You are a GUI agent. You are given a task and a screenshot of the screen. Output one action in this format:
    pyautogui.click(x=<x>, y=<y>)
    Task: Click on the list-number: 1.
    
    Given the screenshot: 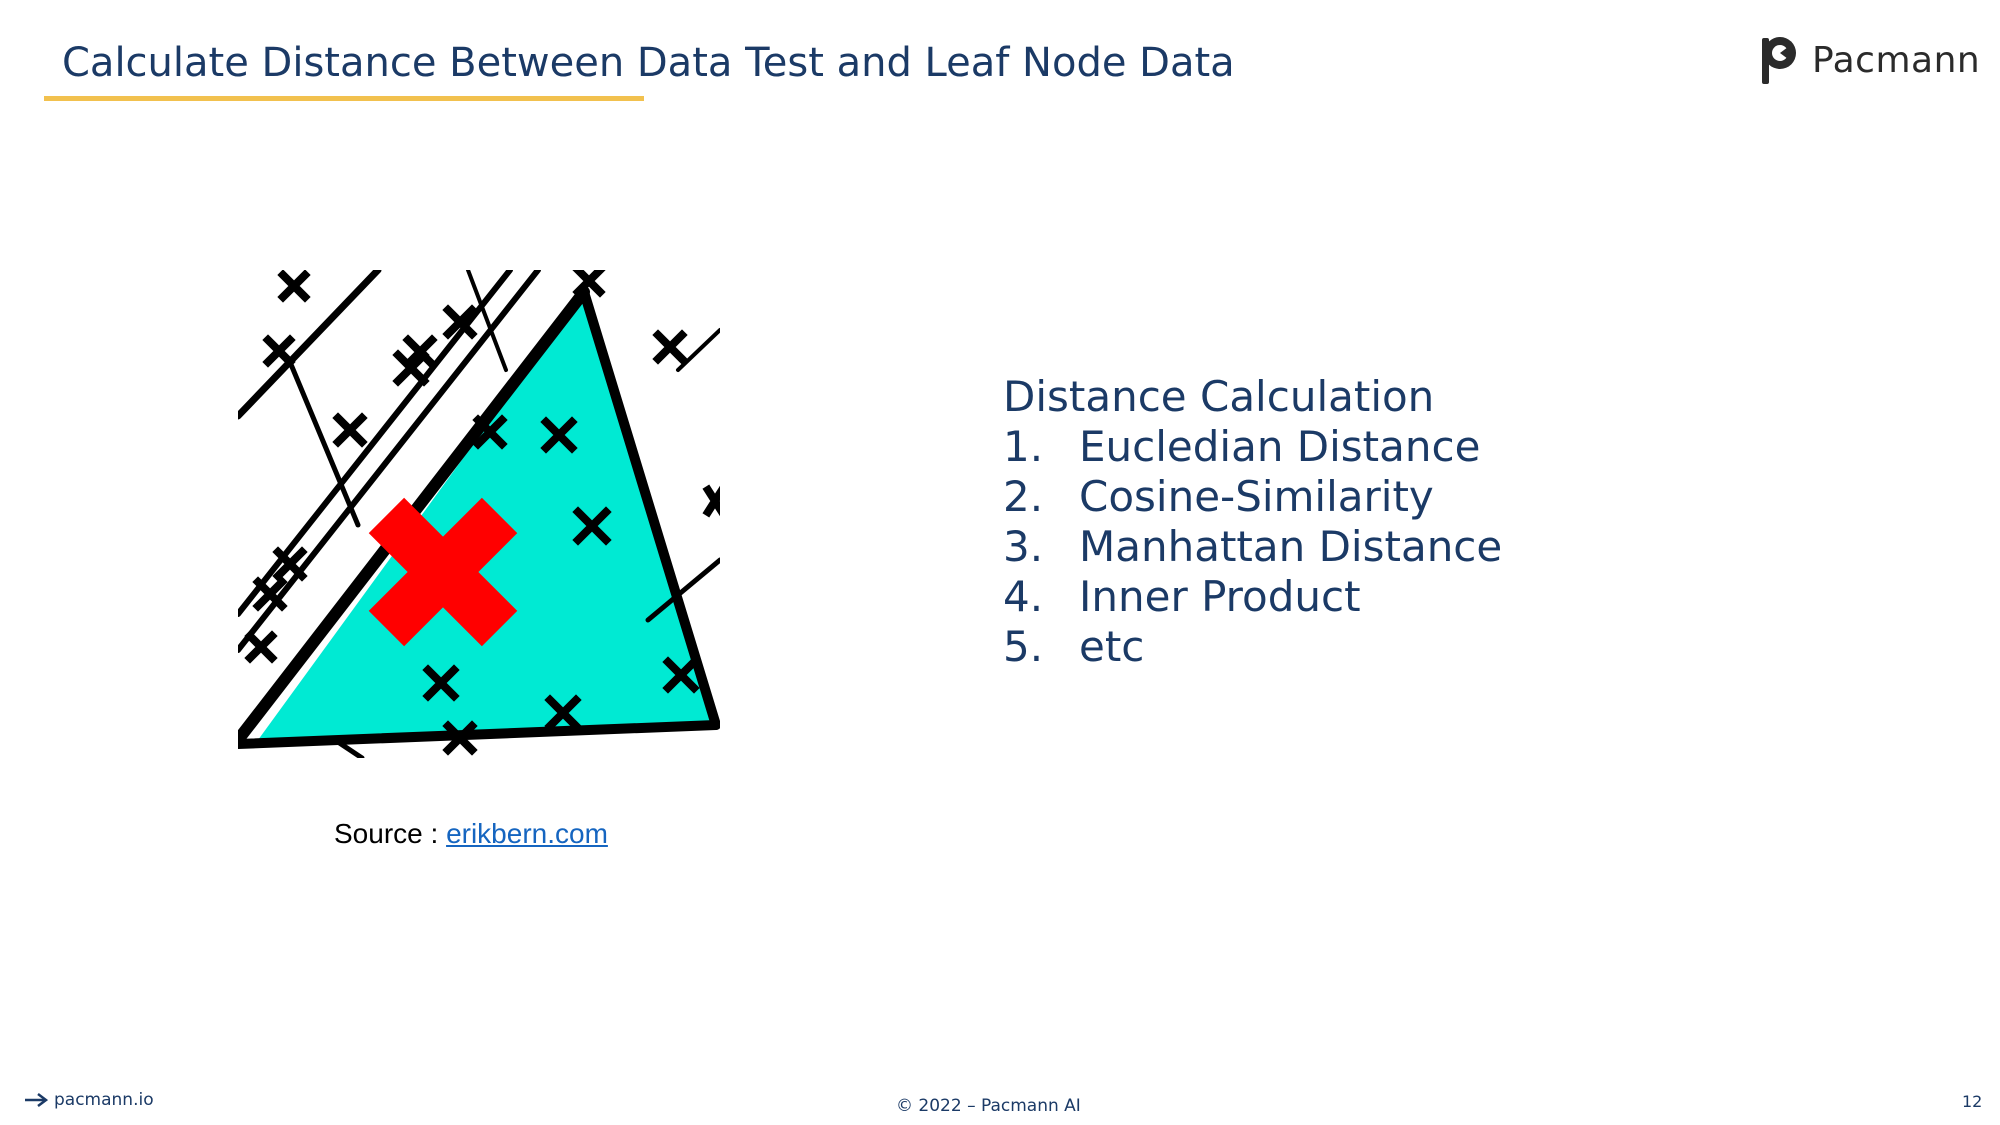 What is the action you would take?
    pyautogui.click(x=1023, y=446)
    